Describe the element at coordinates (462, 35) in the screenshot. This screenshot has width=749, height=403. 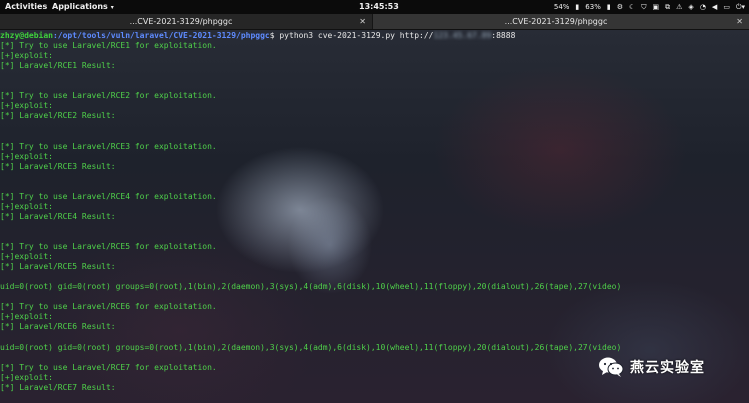
I see `redacted-ip: 123.45.67.89` at that location.